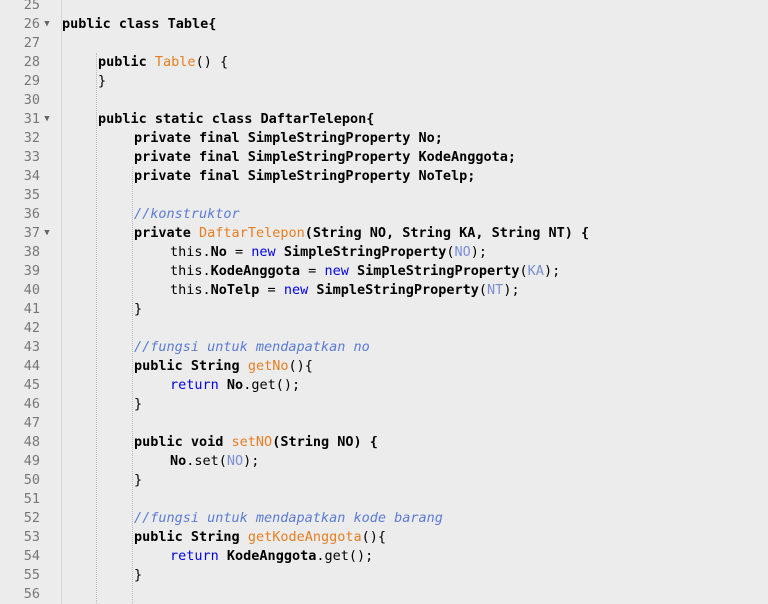 The image size is (768, 604). I want to click on code-line: public void setNO(String NO) {, so click(256, 442).